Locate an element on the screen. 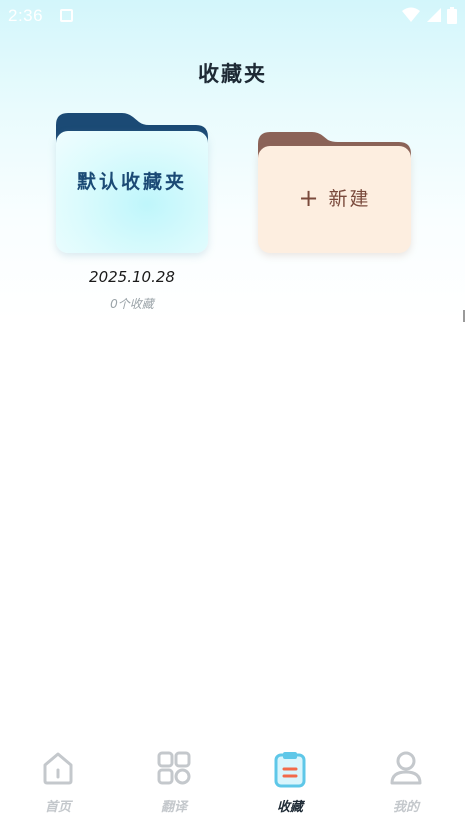  folder-name: 默认收藏夹 is located at coordinates (131, 181).